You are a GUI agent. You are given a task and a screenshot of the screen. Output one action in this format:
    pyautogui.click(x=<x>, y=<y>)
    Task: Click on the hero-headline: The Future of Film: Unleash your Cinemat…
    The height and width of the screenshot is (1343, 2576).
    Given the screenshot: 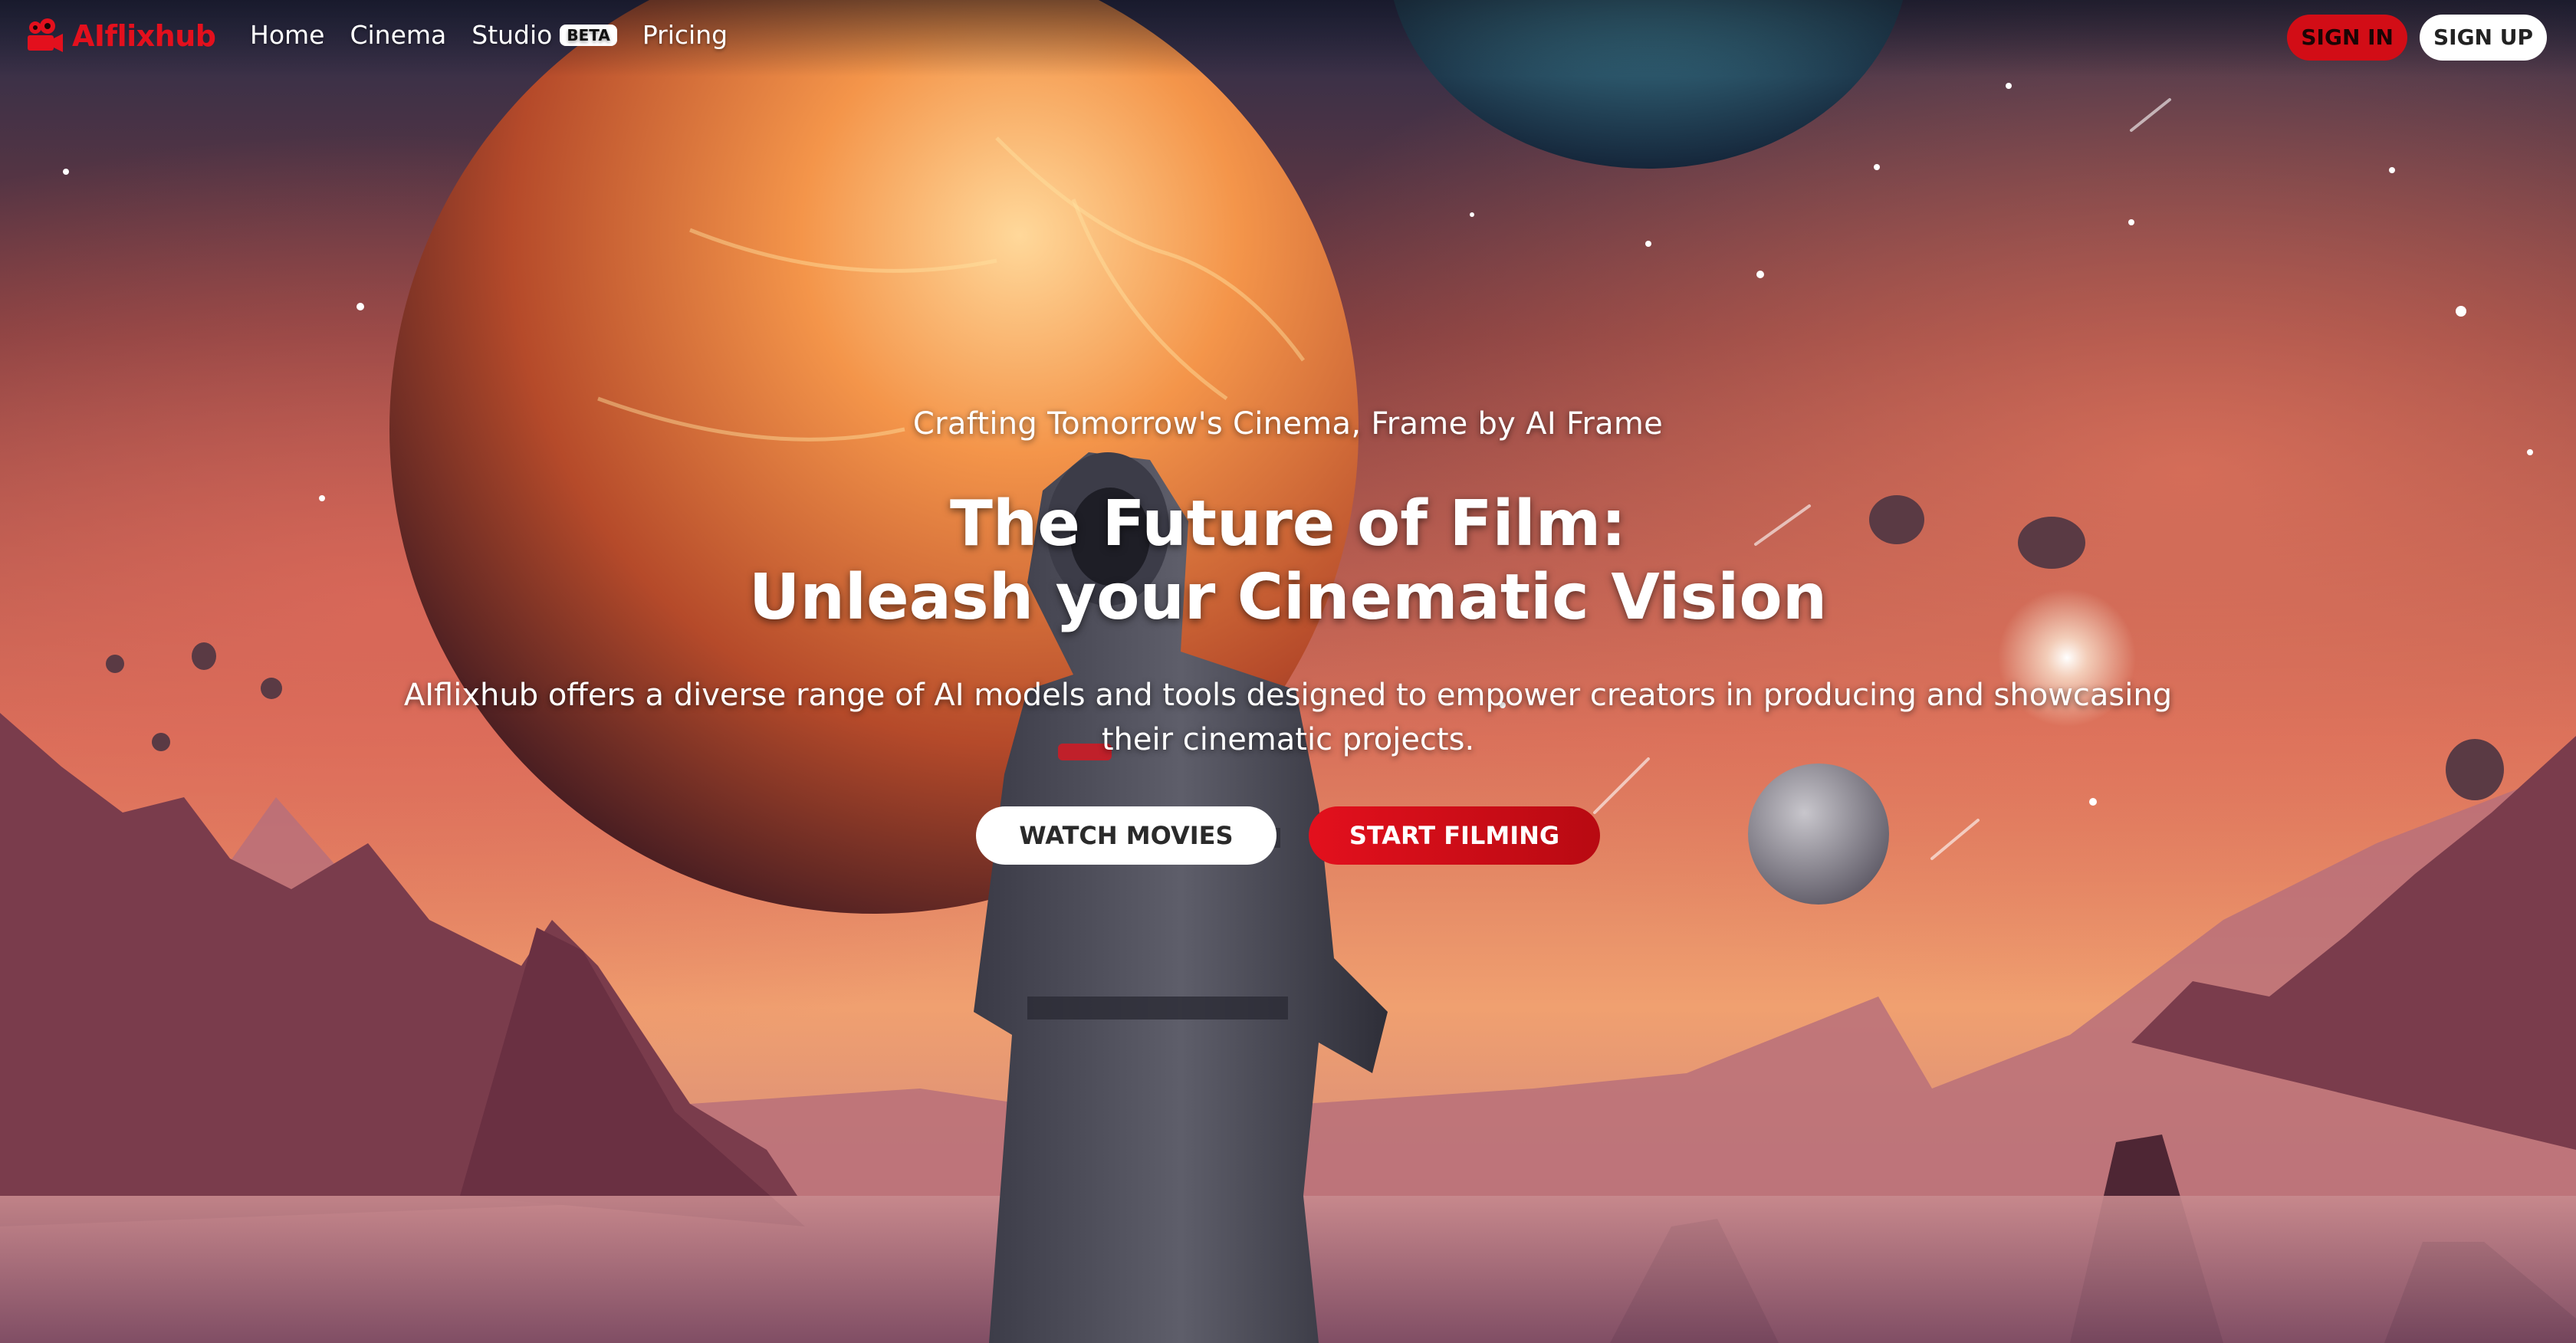 What is the action you would take?
    pyautogui.click(x=1288, y=562)
    